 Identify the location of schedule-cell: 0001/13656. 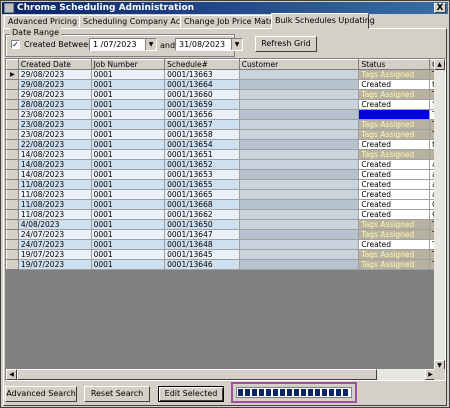
(202, 114).